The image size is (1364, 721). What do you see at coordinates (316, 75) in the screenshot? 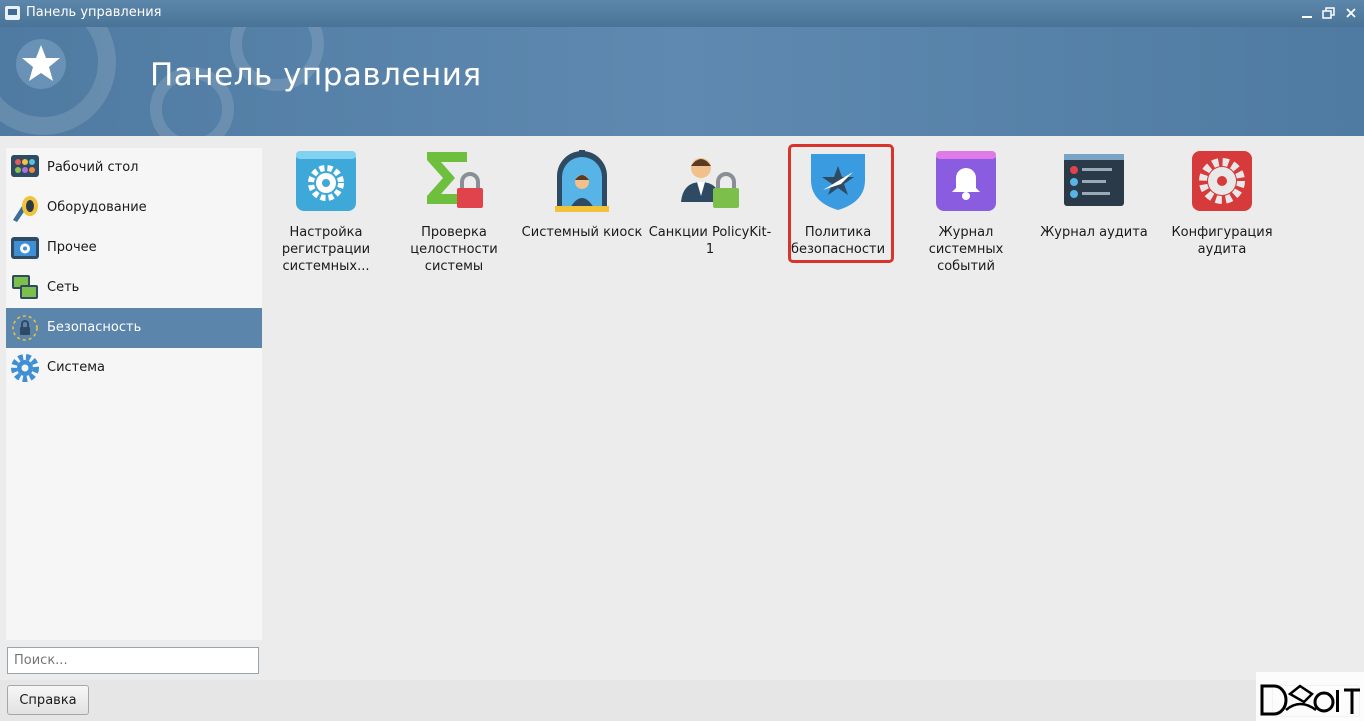
I see `page-title: Панель управления` at bounding box center [316, 75].